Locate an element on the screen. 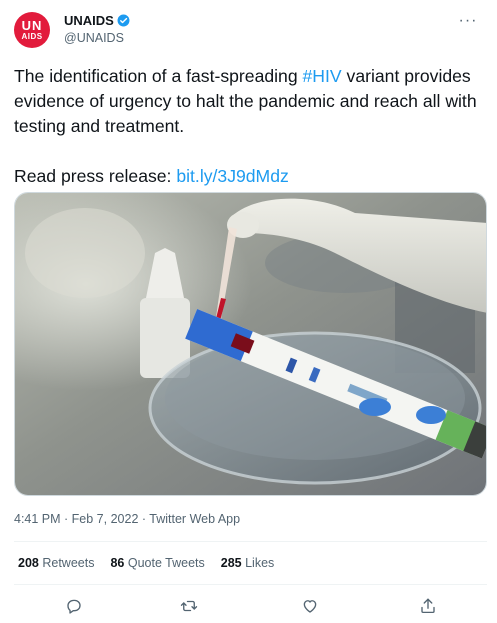 This screenshot has width=497, height=623. tweet-text-part1: The identification of a fast-spreading is located at coordinates (158, 76).